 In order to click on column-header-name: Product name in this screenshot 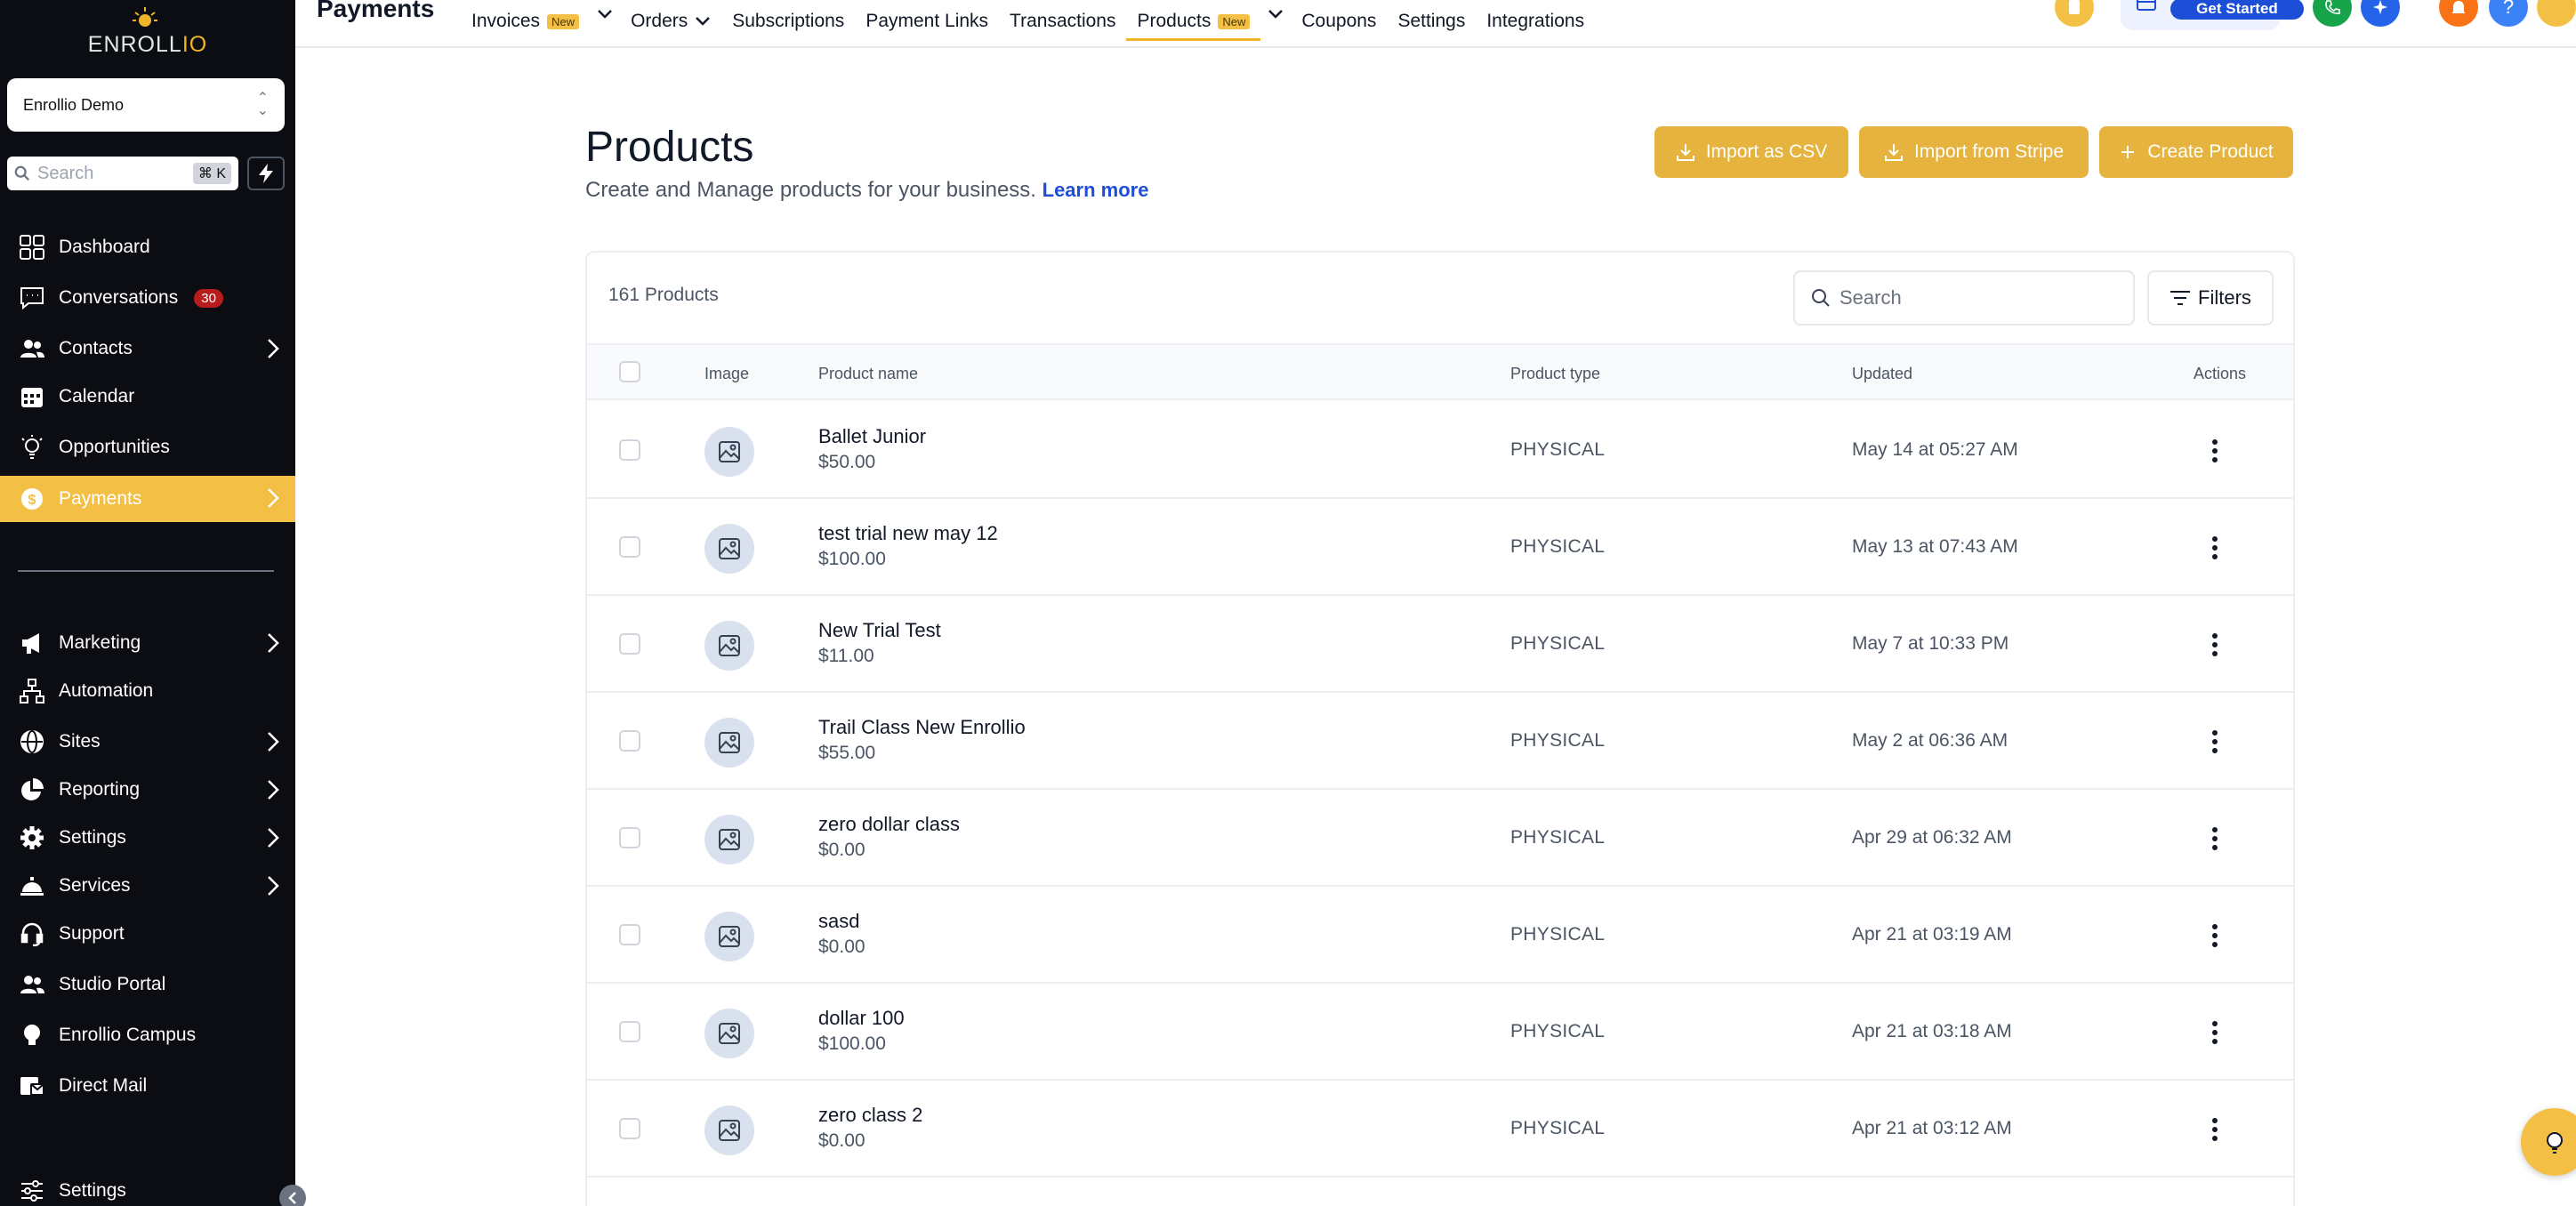, I will do `click(868, 374)`.